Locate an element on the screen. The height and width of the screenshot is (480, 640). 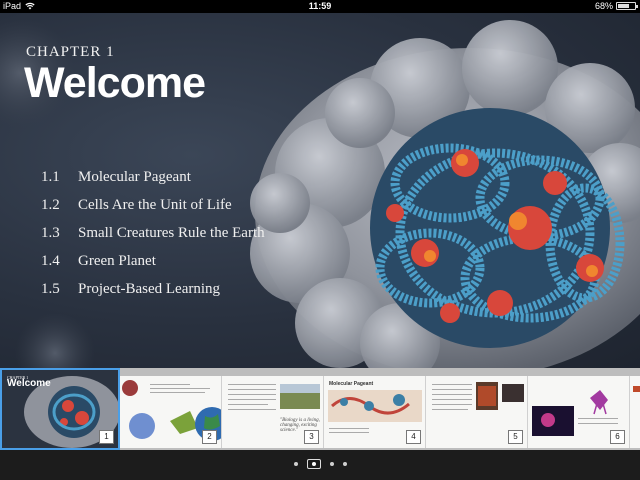
status-bar: iPad 11:59 68% is located at coordinates (320, 6).